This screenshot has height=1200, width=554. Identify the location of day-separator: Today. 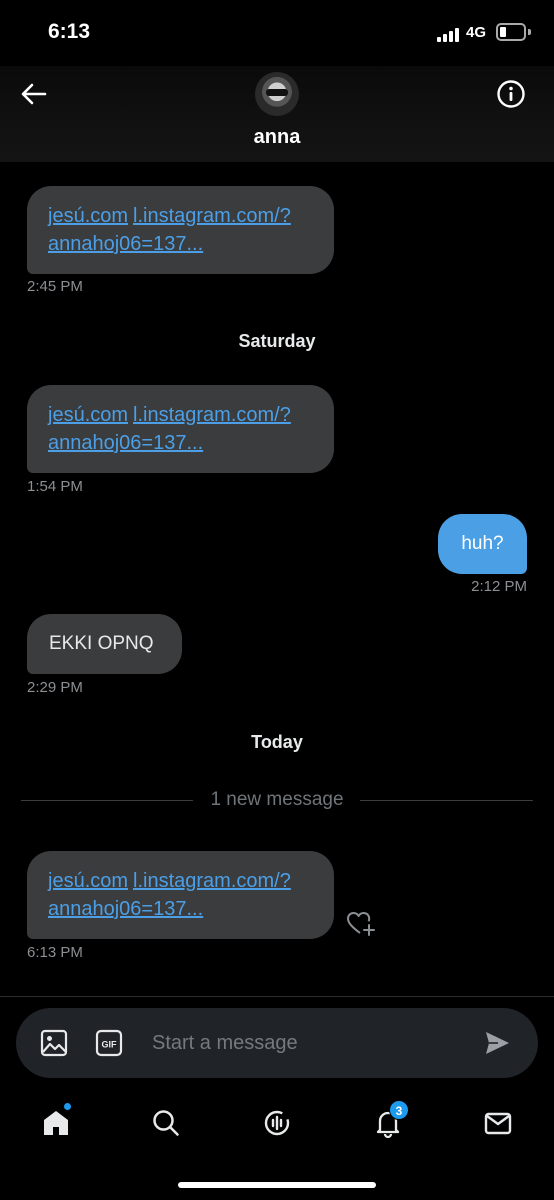
(277, 742).